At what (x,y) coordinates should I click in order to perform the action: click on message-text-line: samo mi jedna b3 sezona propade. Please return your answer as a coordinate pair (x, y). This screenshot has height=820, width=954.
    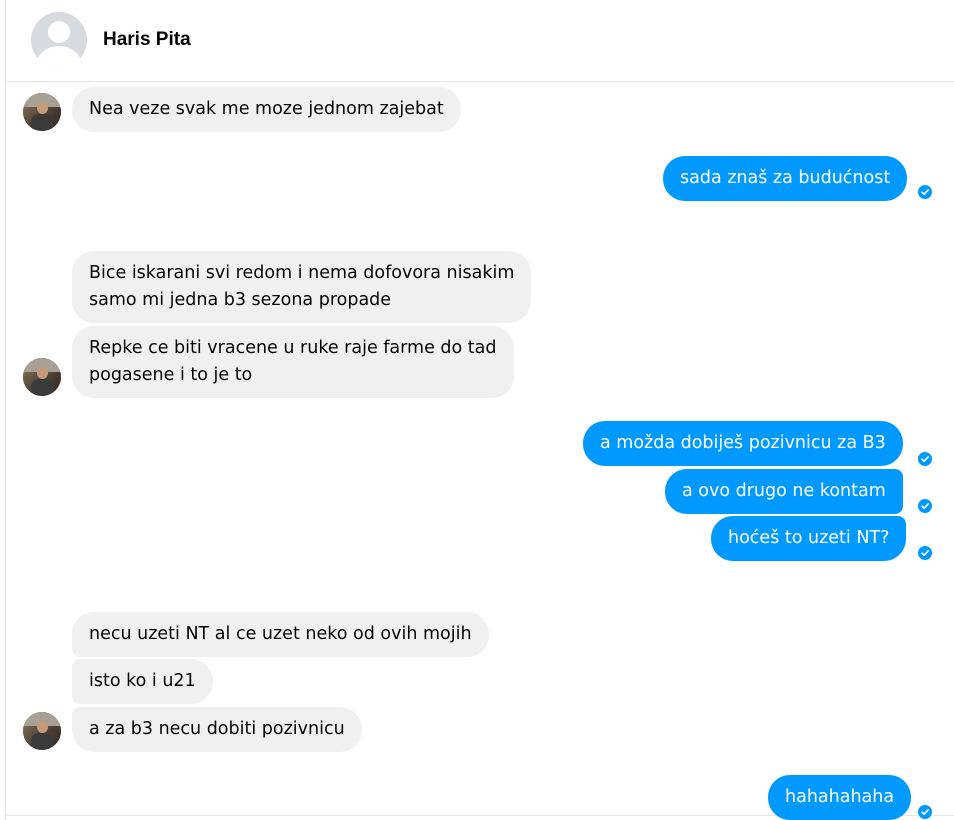
    Looking at the image, I should click on (240, 300).